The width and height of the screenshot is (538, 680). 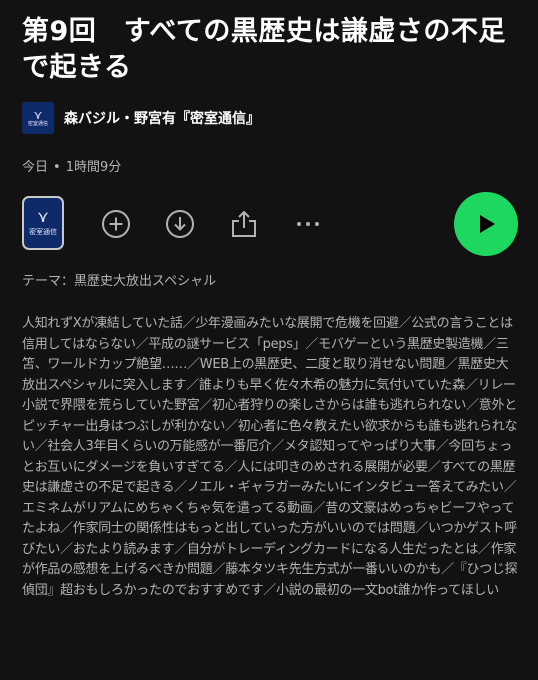 I want to click on share-button, so click(x=244, y=224).